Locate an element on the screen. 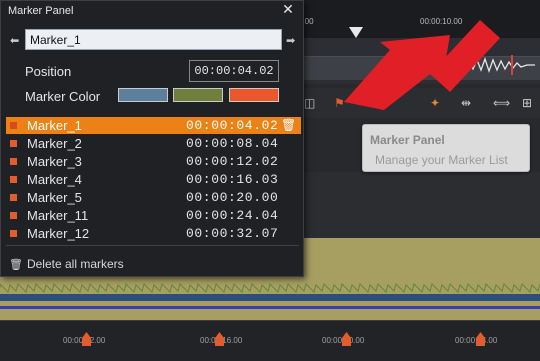  annotation-arrow-icon is located at coordinates (422, 65).